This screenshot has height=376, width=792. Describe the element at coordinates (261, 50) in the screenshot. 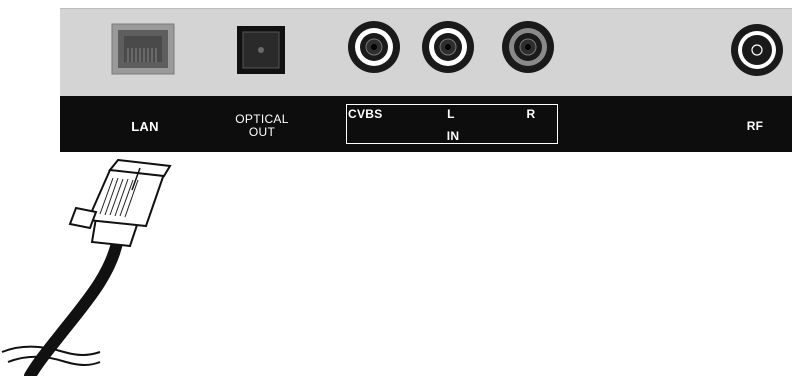

I see `optical-out-port` at that location.